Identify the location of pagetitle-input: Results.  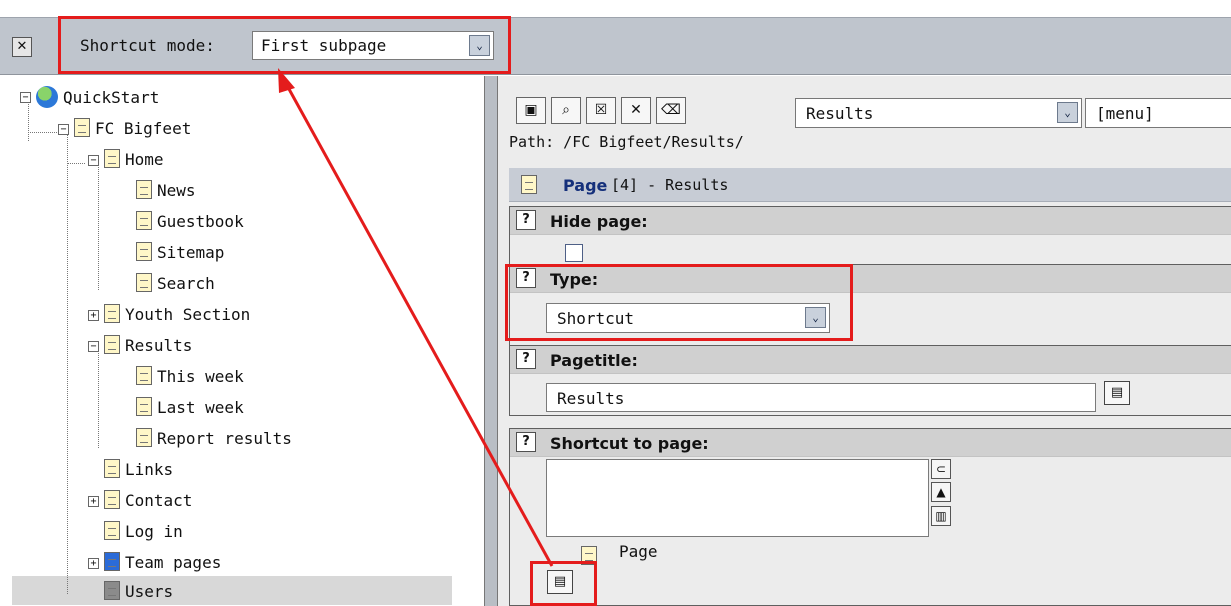
(821, 397).